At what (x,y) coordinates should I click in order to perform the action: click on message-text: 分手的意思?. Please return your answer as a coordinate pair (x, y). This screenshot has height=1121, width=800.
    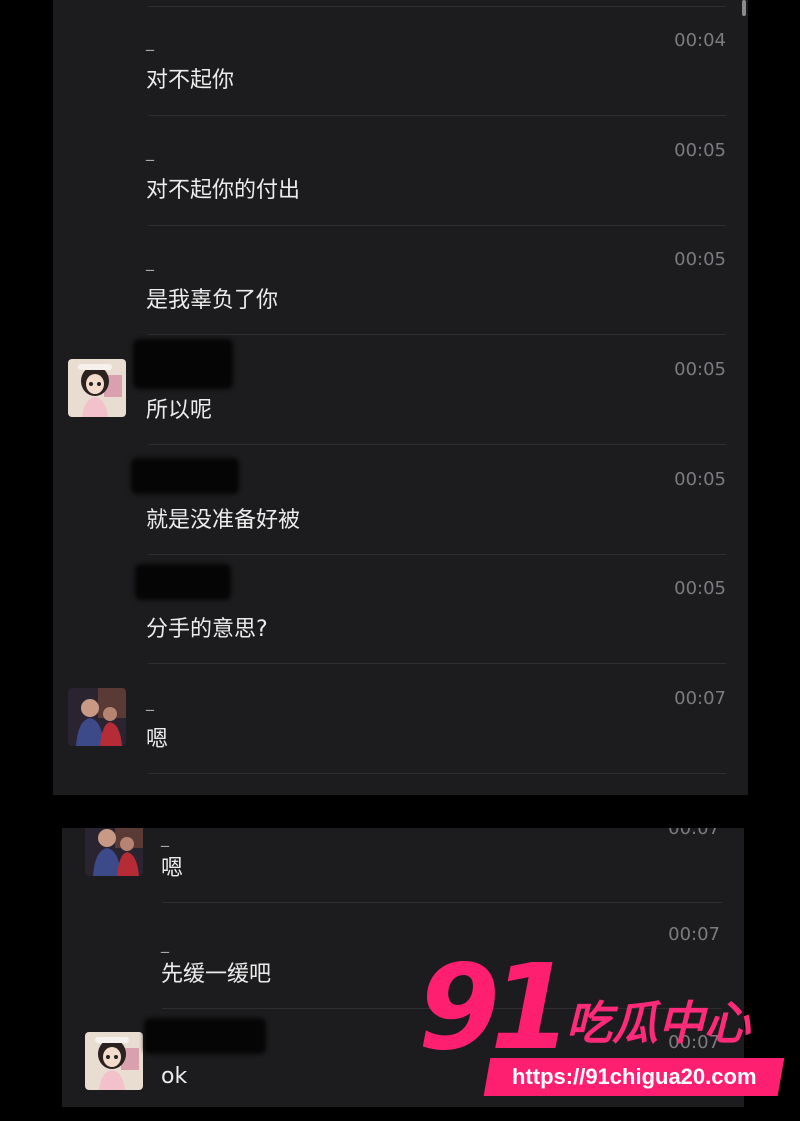
    Looking at the image, I should click on (207, 629).